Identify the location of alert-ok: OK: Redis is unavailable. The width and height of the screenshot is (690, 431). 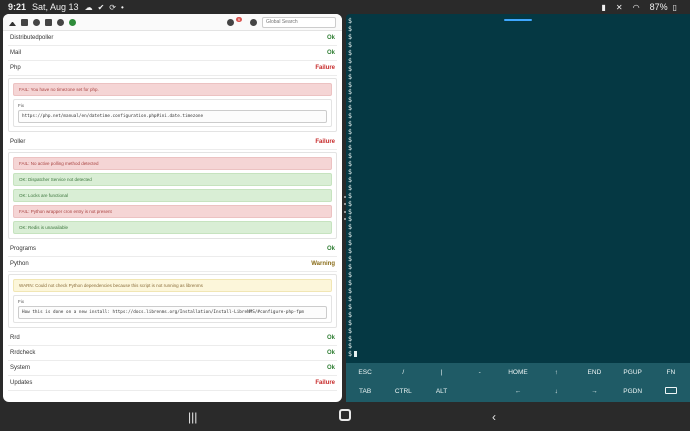
(172, 227).